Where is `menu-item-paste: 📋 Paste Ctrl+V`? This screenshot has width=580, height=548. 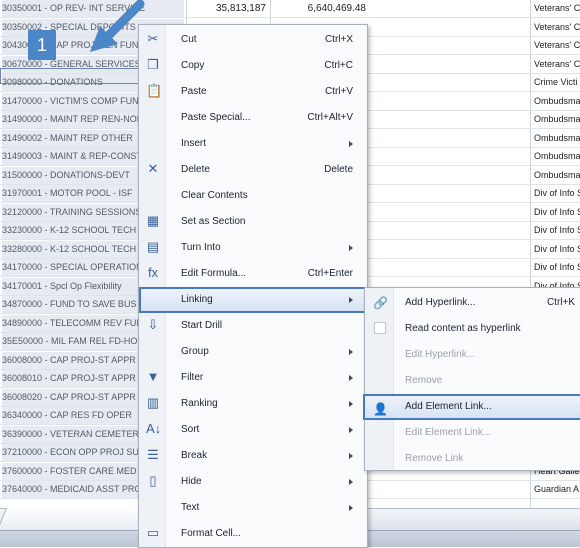
menu-item-paste: 📋 Paste Ctrl+V is located at coordinates (253, 92).